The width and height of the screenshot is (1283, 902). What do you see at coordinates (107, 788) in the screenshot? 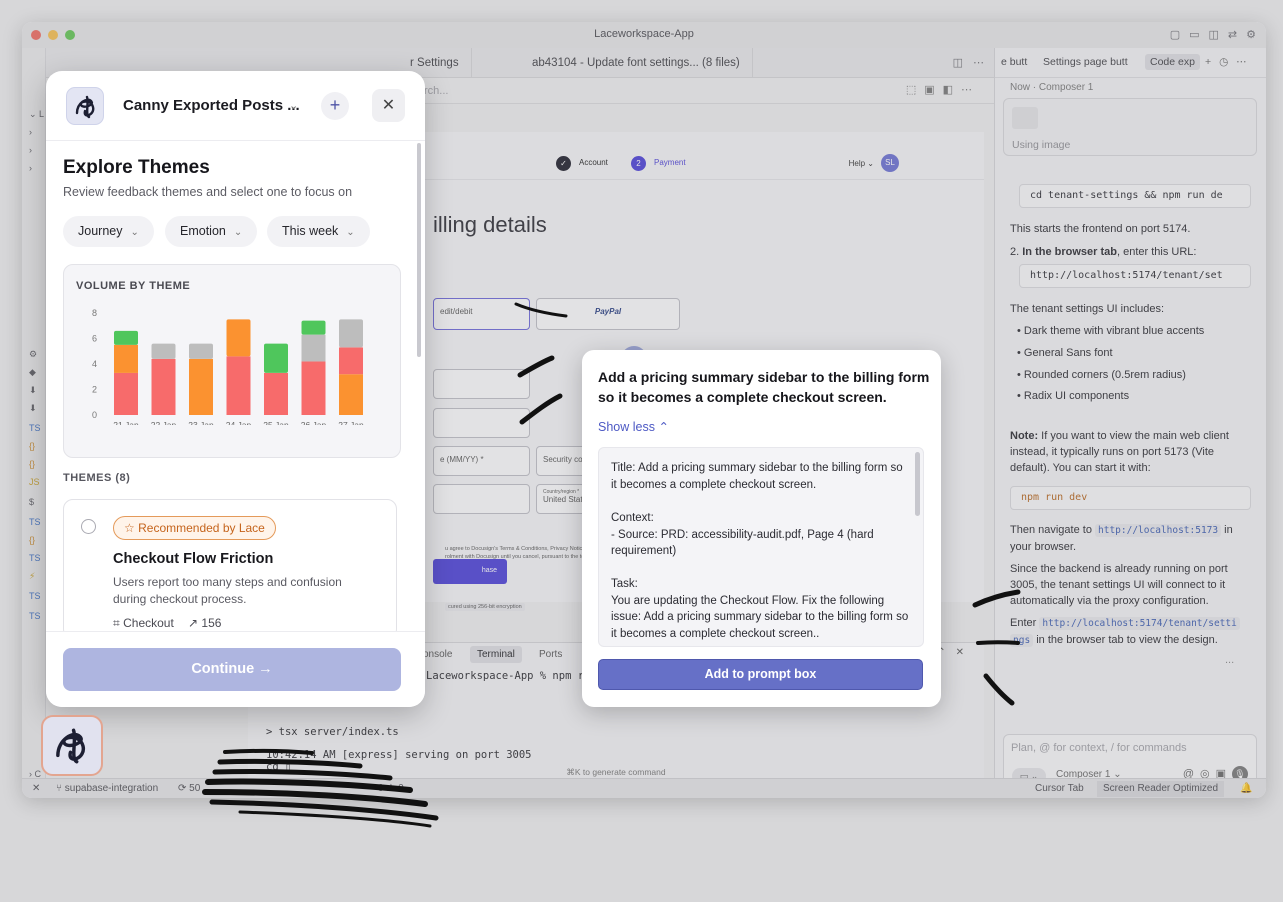
I see `branch-status: ⑂ supabase-integration` at bounding box center [107, 788].